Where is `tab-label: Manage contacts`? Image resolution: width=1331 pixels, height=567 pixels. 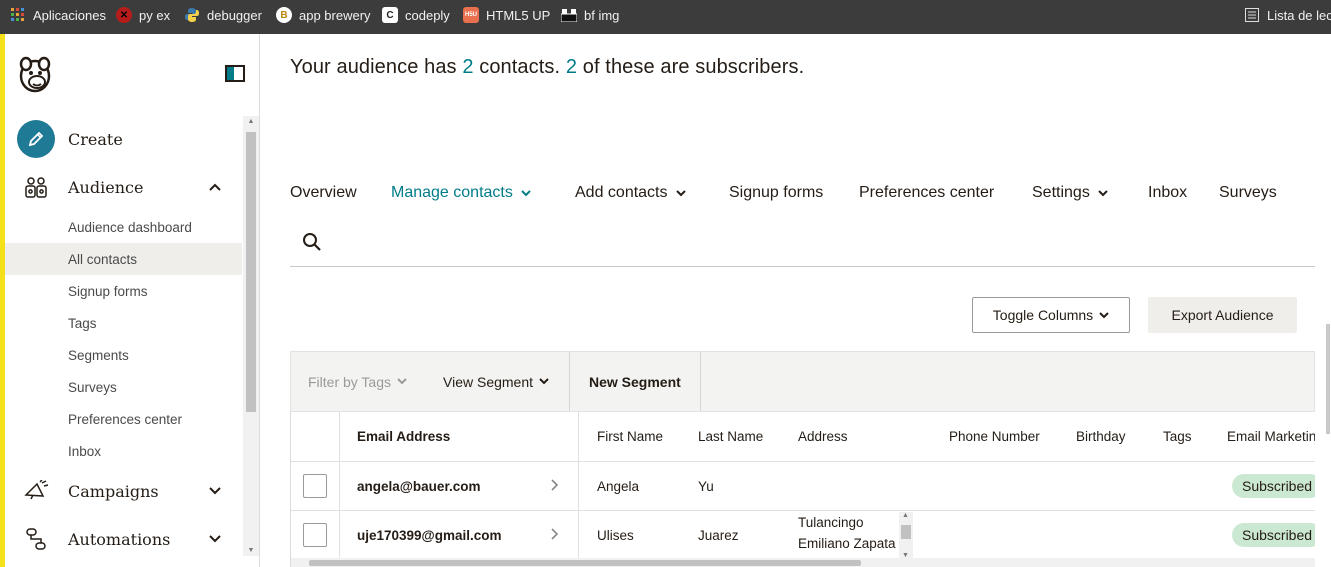
tab-label: Manage contacts is located at coordinates (452, 192).